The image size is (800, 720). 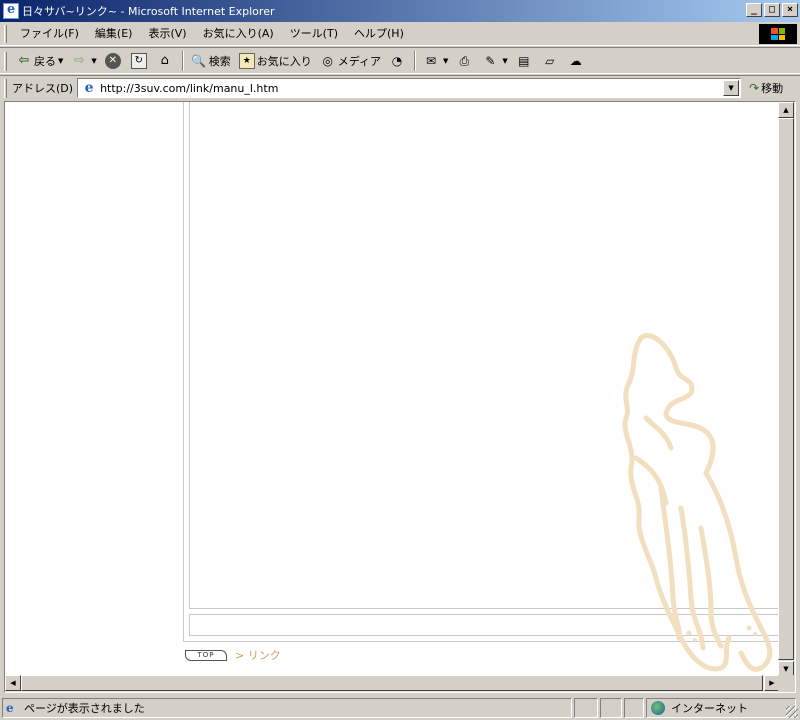 What do you see at coordinates (420, 88) in the screenshot?
I see `address-input: http://3suv.com/link/manu_l.htm` at bounding box center [420, 88].